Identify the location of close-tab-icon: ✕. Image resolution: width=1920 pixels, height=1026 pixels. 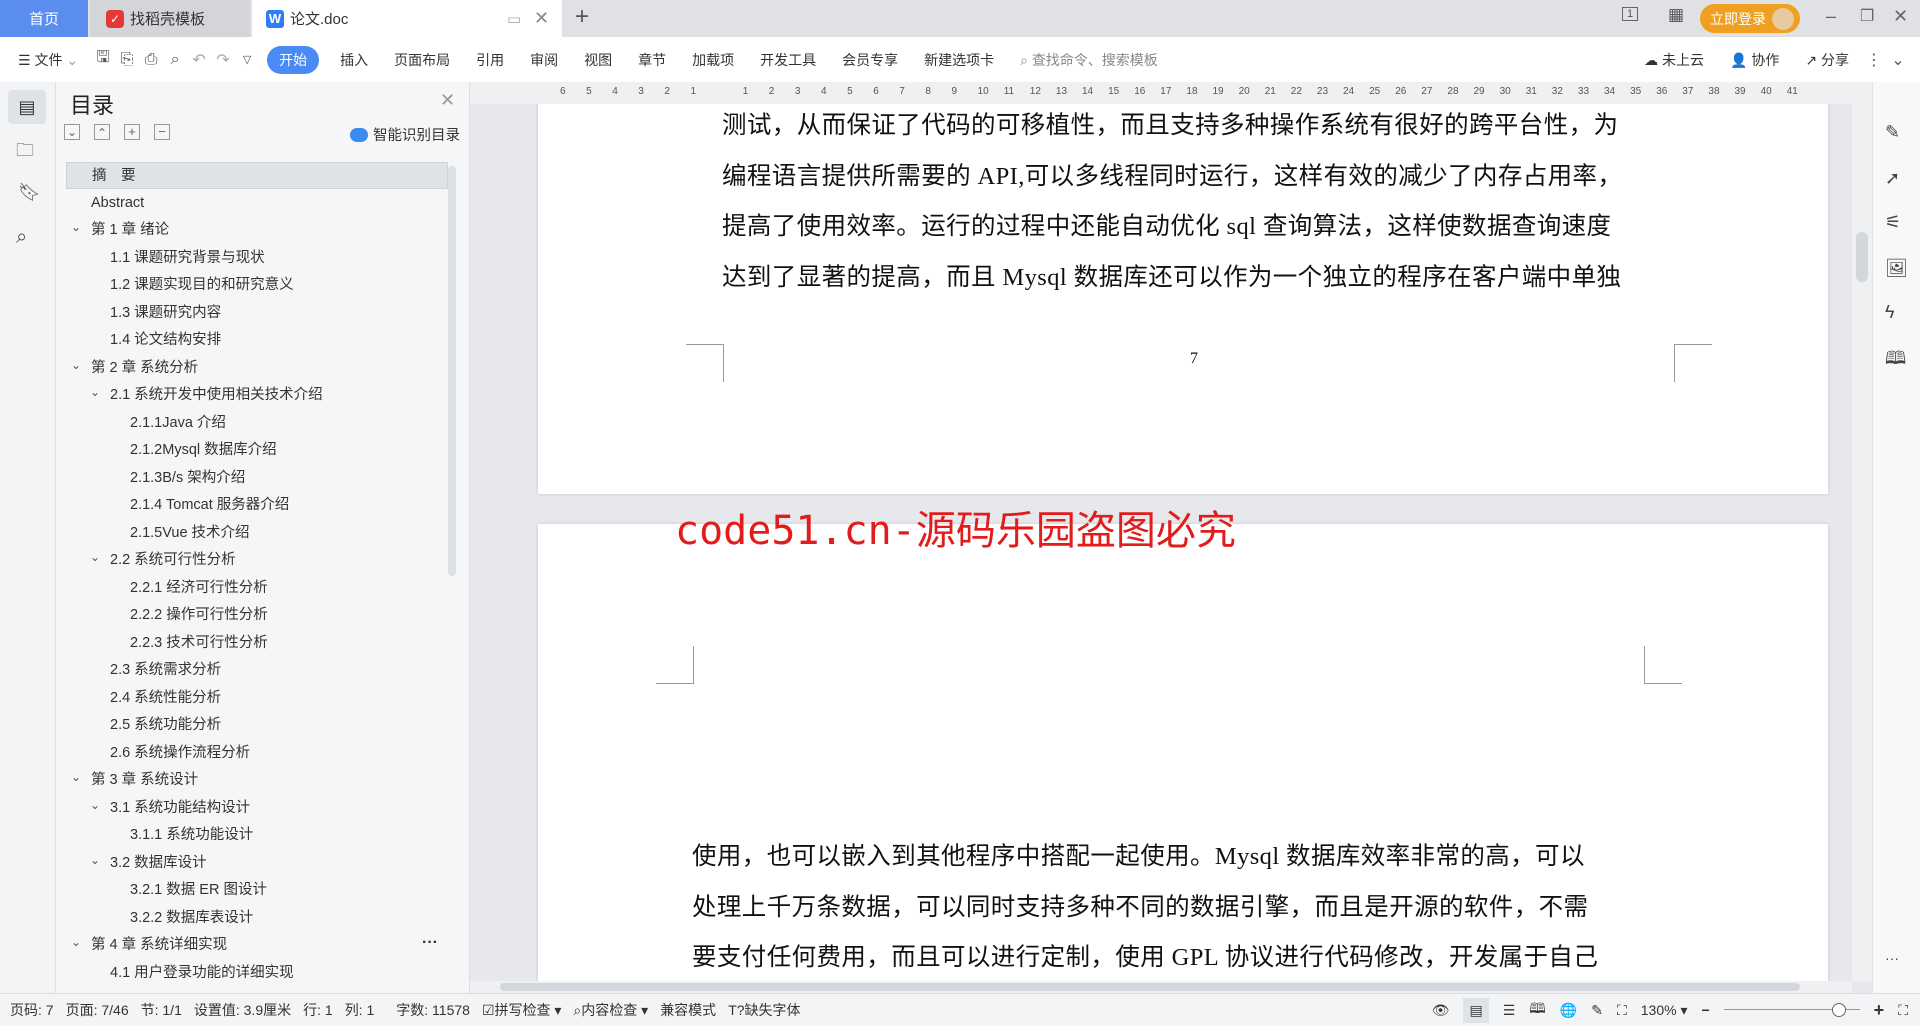
(541, 18).